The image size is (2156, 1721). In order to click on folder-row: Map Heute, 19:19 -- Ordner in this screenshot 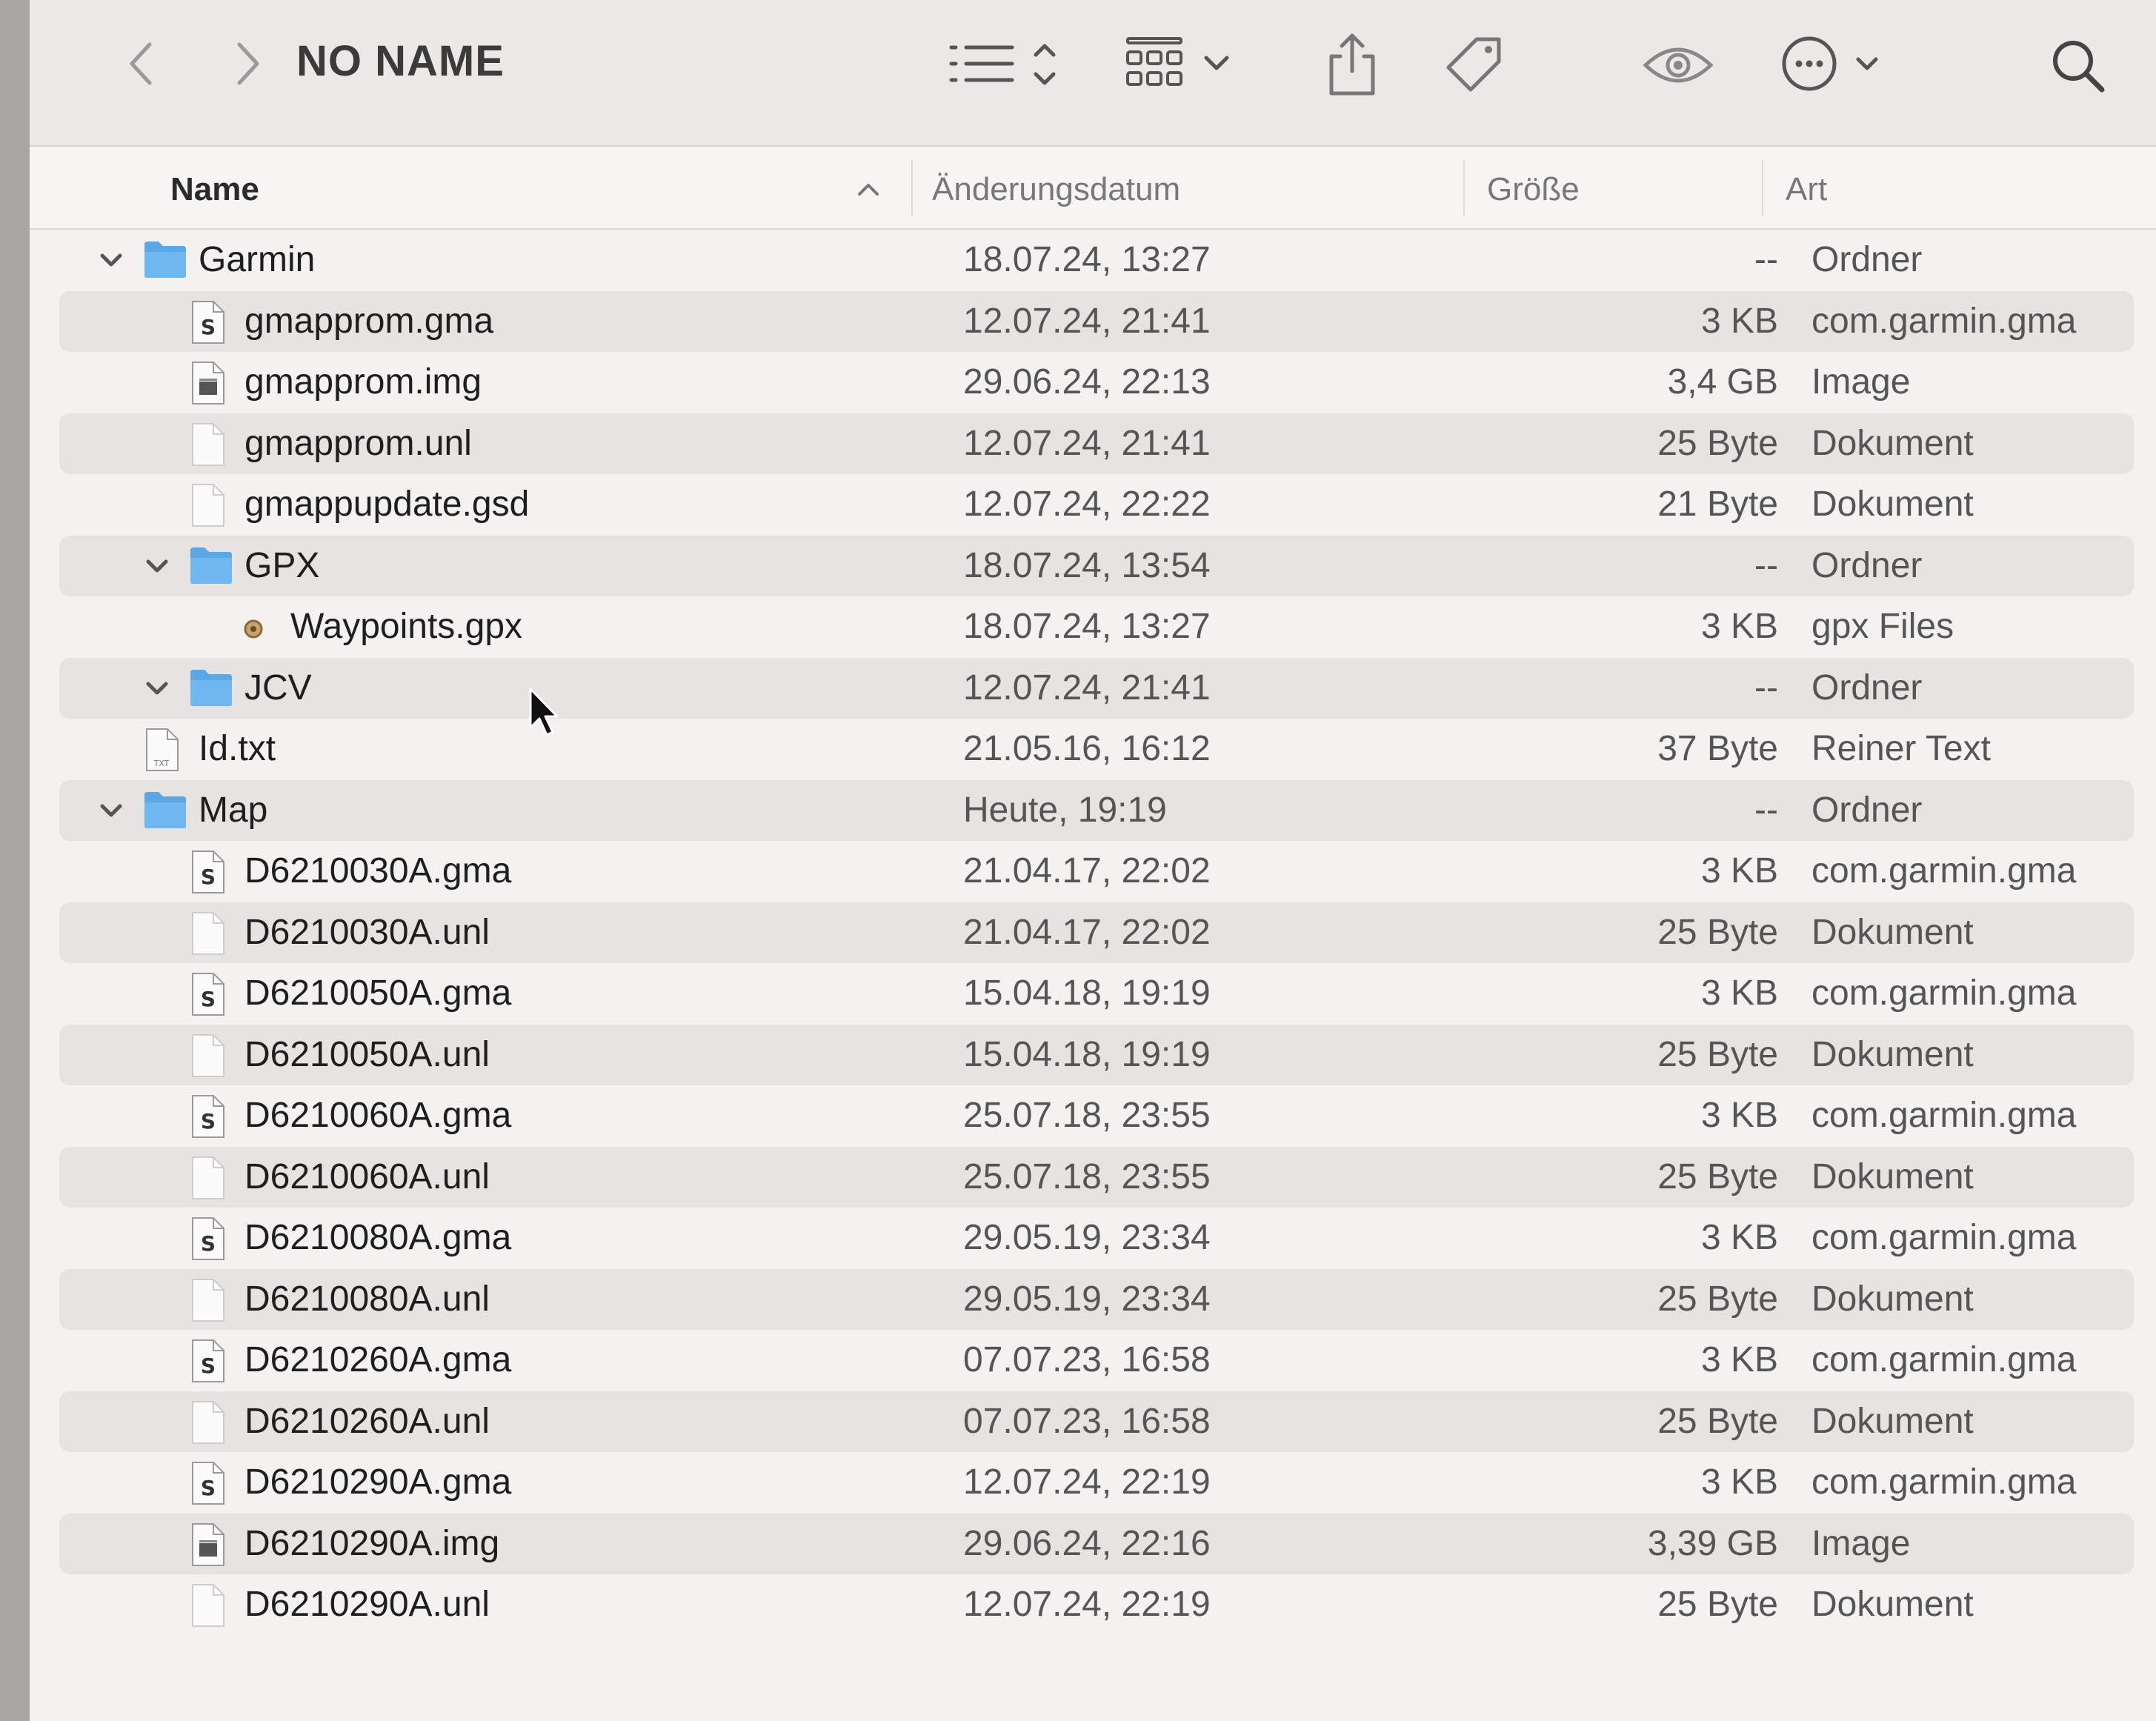, I will do `click(1096, 810)`.